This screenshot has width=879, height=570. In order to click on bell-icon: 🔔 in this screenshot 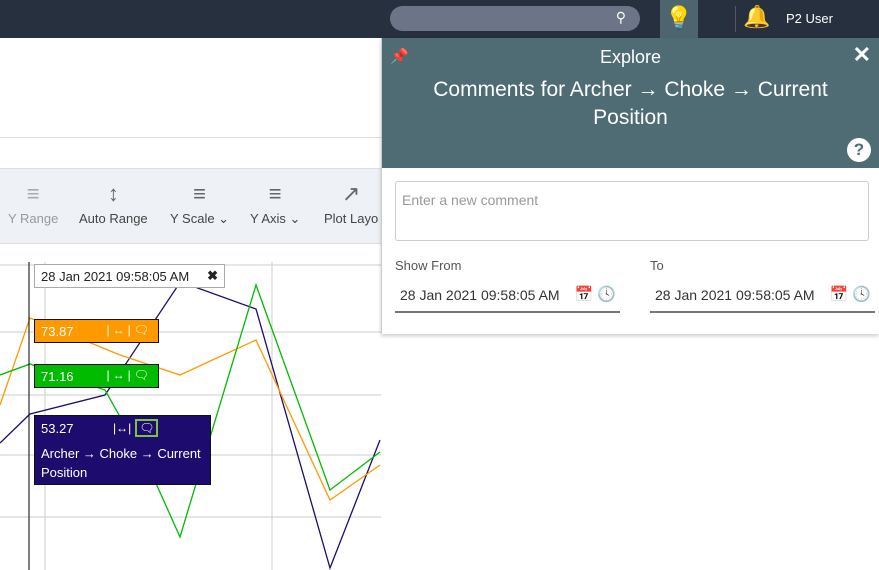, I will do `click(756, 17)`.